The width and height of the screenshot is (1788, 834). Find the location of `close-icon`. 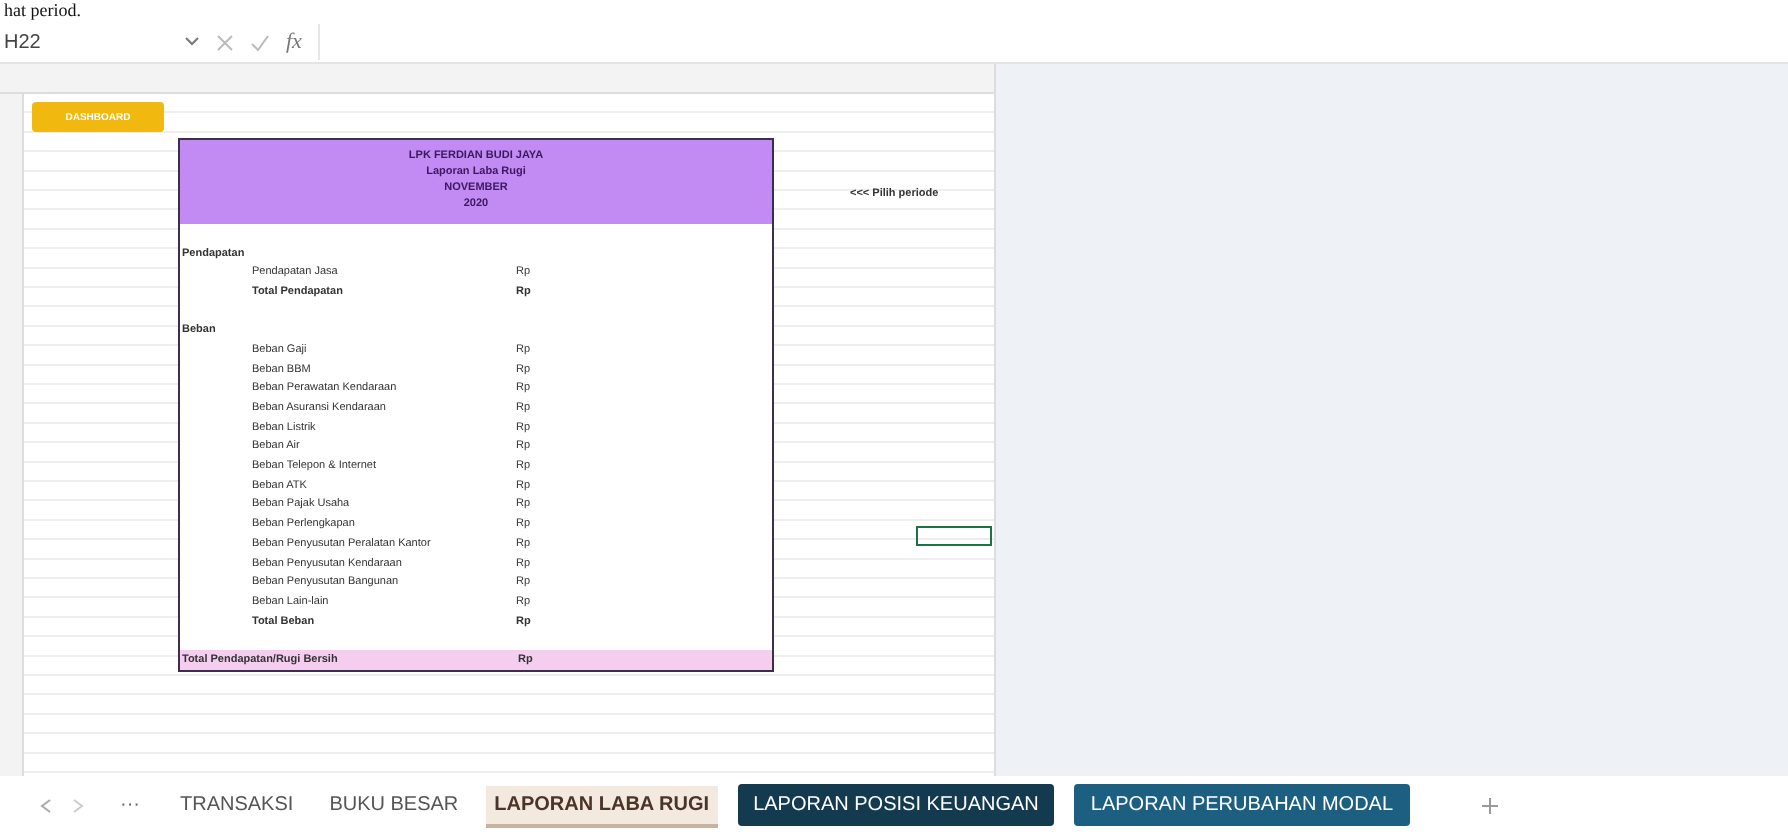

close-icon is located at coordinates (225, 42).